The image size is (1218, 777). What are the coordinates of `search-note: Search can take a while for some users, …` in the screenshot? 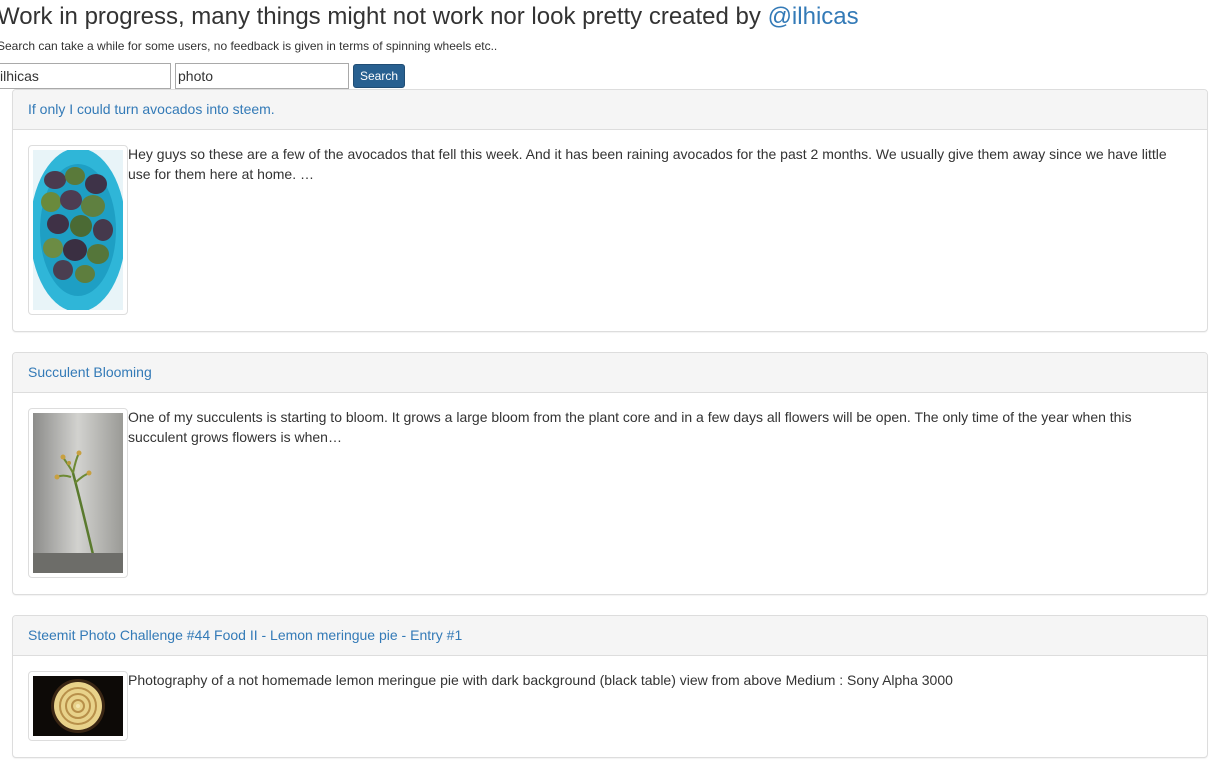 It's located at (249, 46).